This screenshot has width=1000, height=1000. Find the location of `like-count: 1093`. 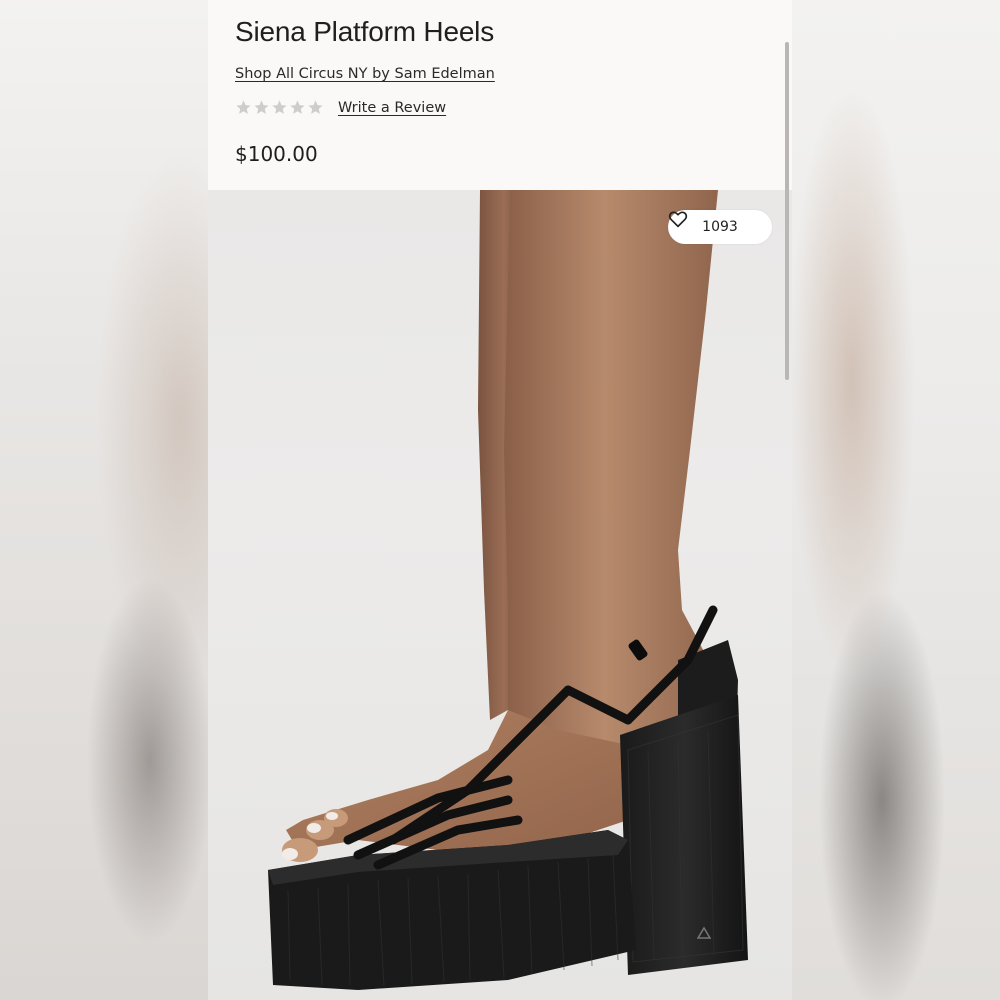

like-count: 1093 is located at coordinates (720, 227).